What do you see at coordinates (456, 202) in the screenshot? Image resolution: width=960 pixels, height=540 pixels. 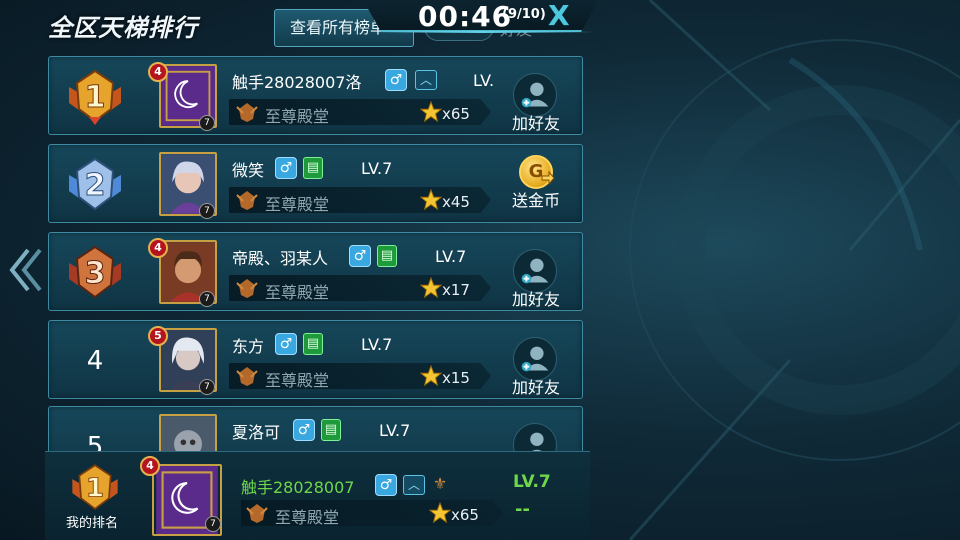 I see `star-count: x45` at bounding box center [456, 202].